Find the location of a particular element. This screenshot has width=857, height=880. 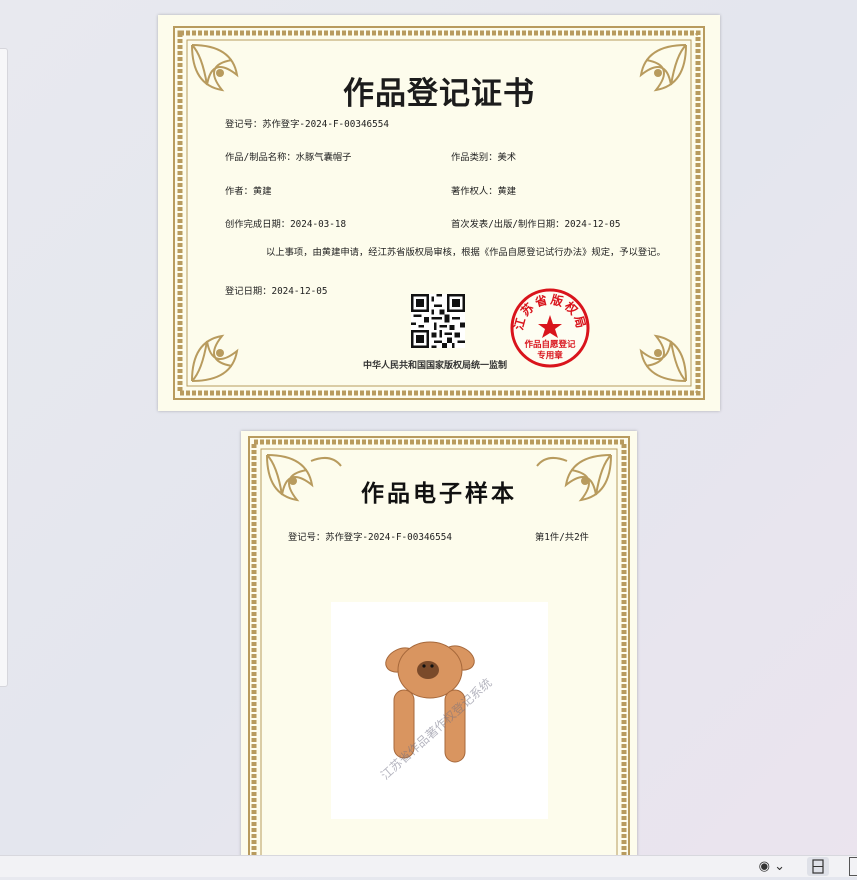

seal-mid-text: 作品自愿登记 is located at coordinates (550, 344).